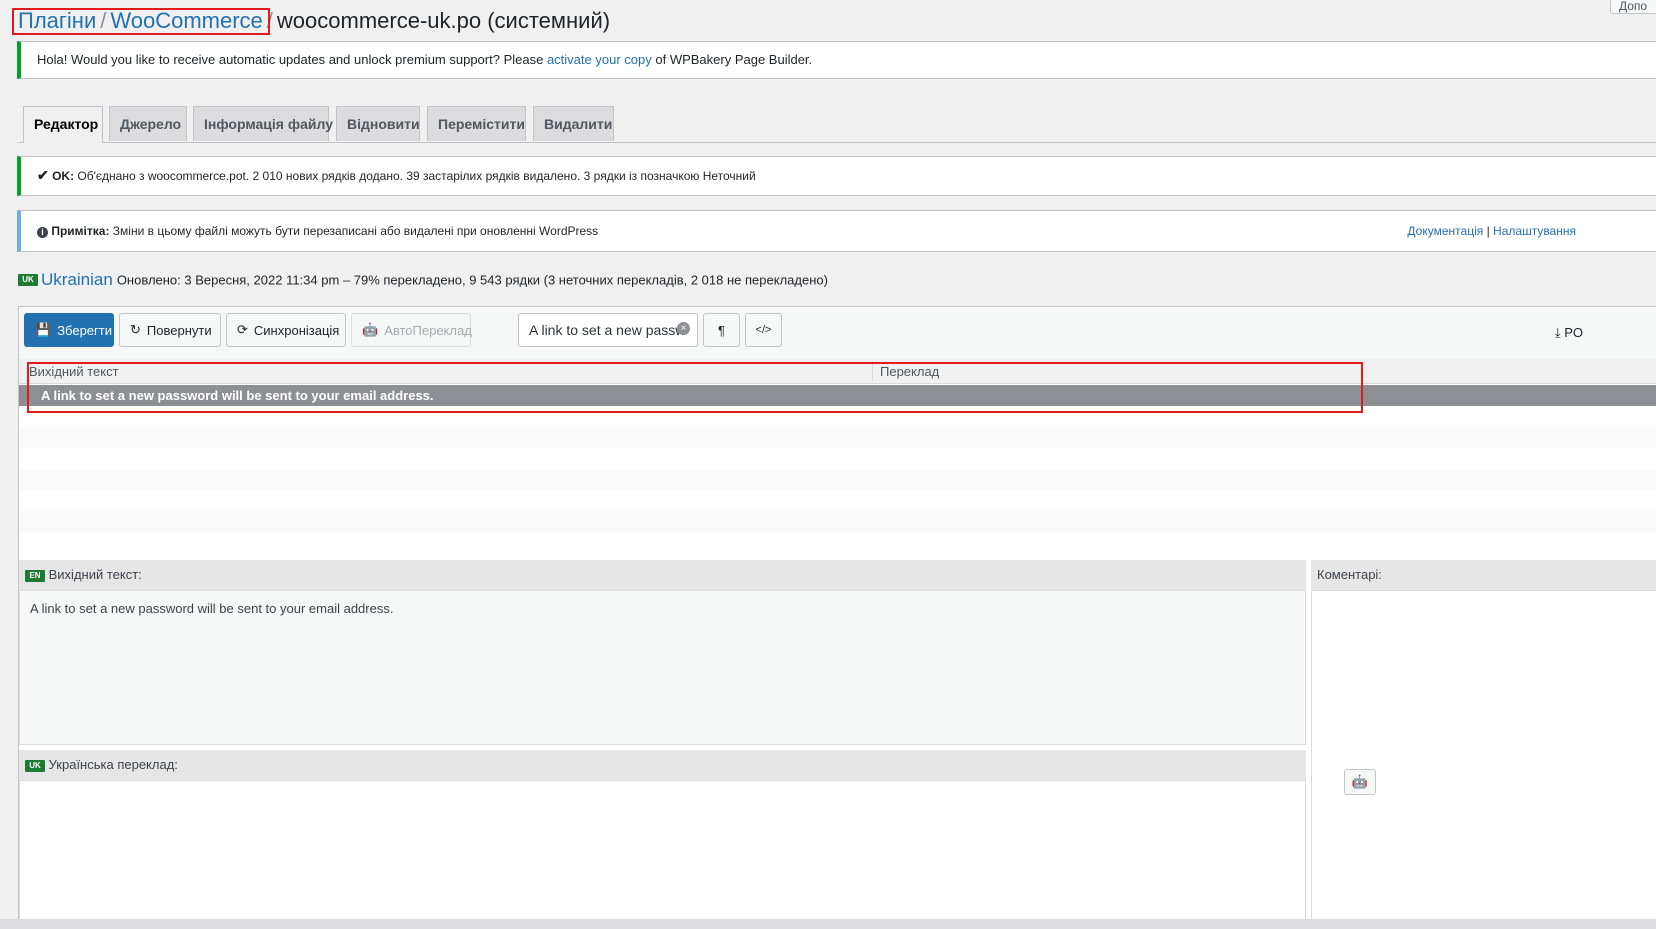  I want to click on auto-translate-button: 🤖 АвтоПереклад, so click(411, 330).